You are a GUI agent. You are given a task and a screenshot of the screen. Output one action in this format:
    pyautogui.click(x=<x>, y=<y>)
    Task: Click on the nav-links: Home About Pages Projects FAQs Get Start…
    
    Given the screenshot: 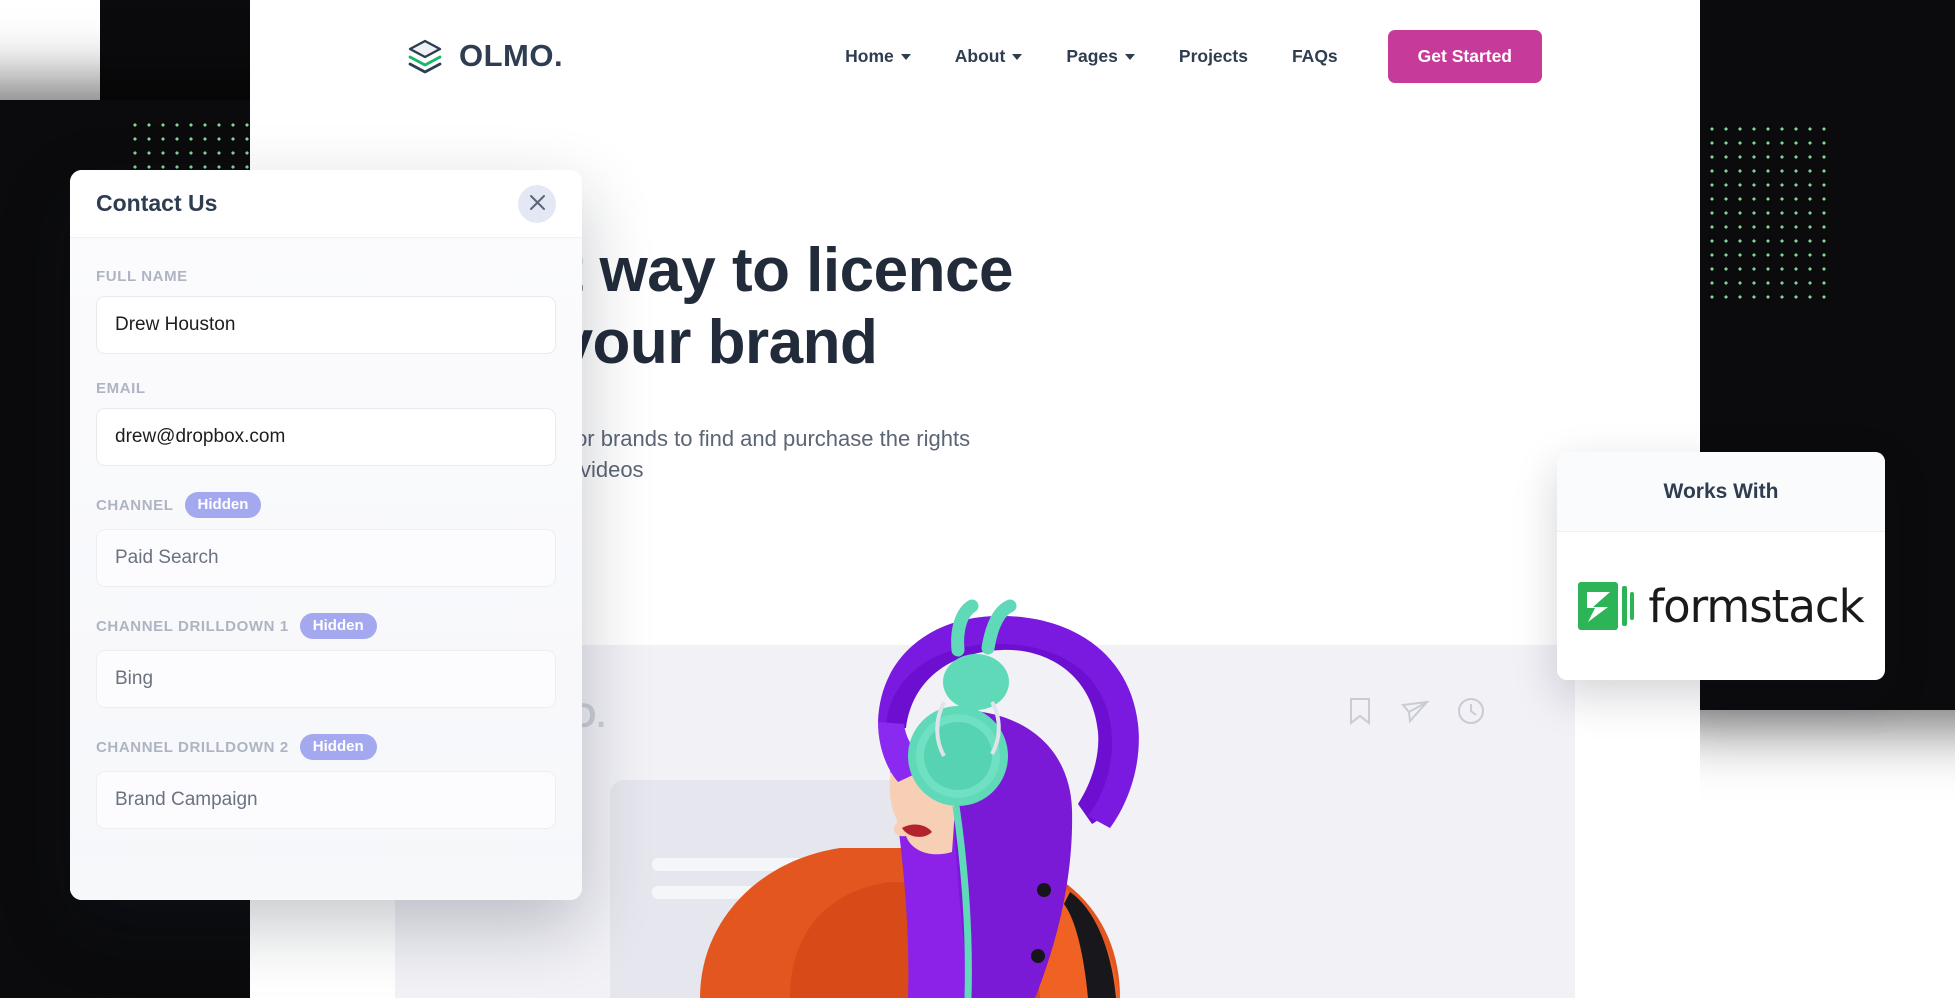 What is the action you would take?
    pyautogui.click(x=1182, y=56)
    